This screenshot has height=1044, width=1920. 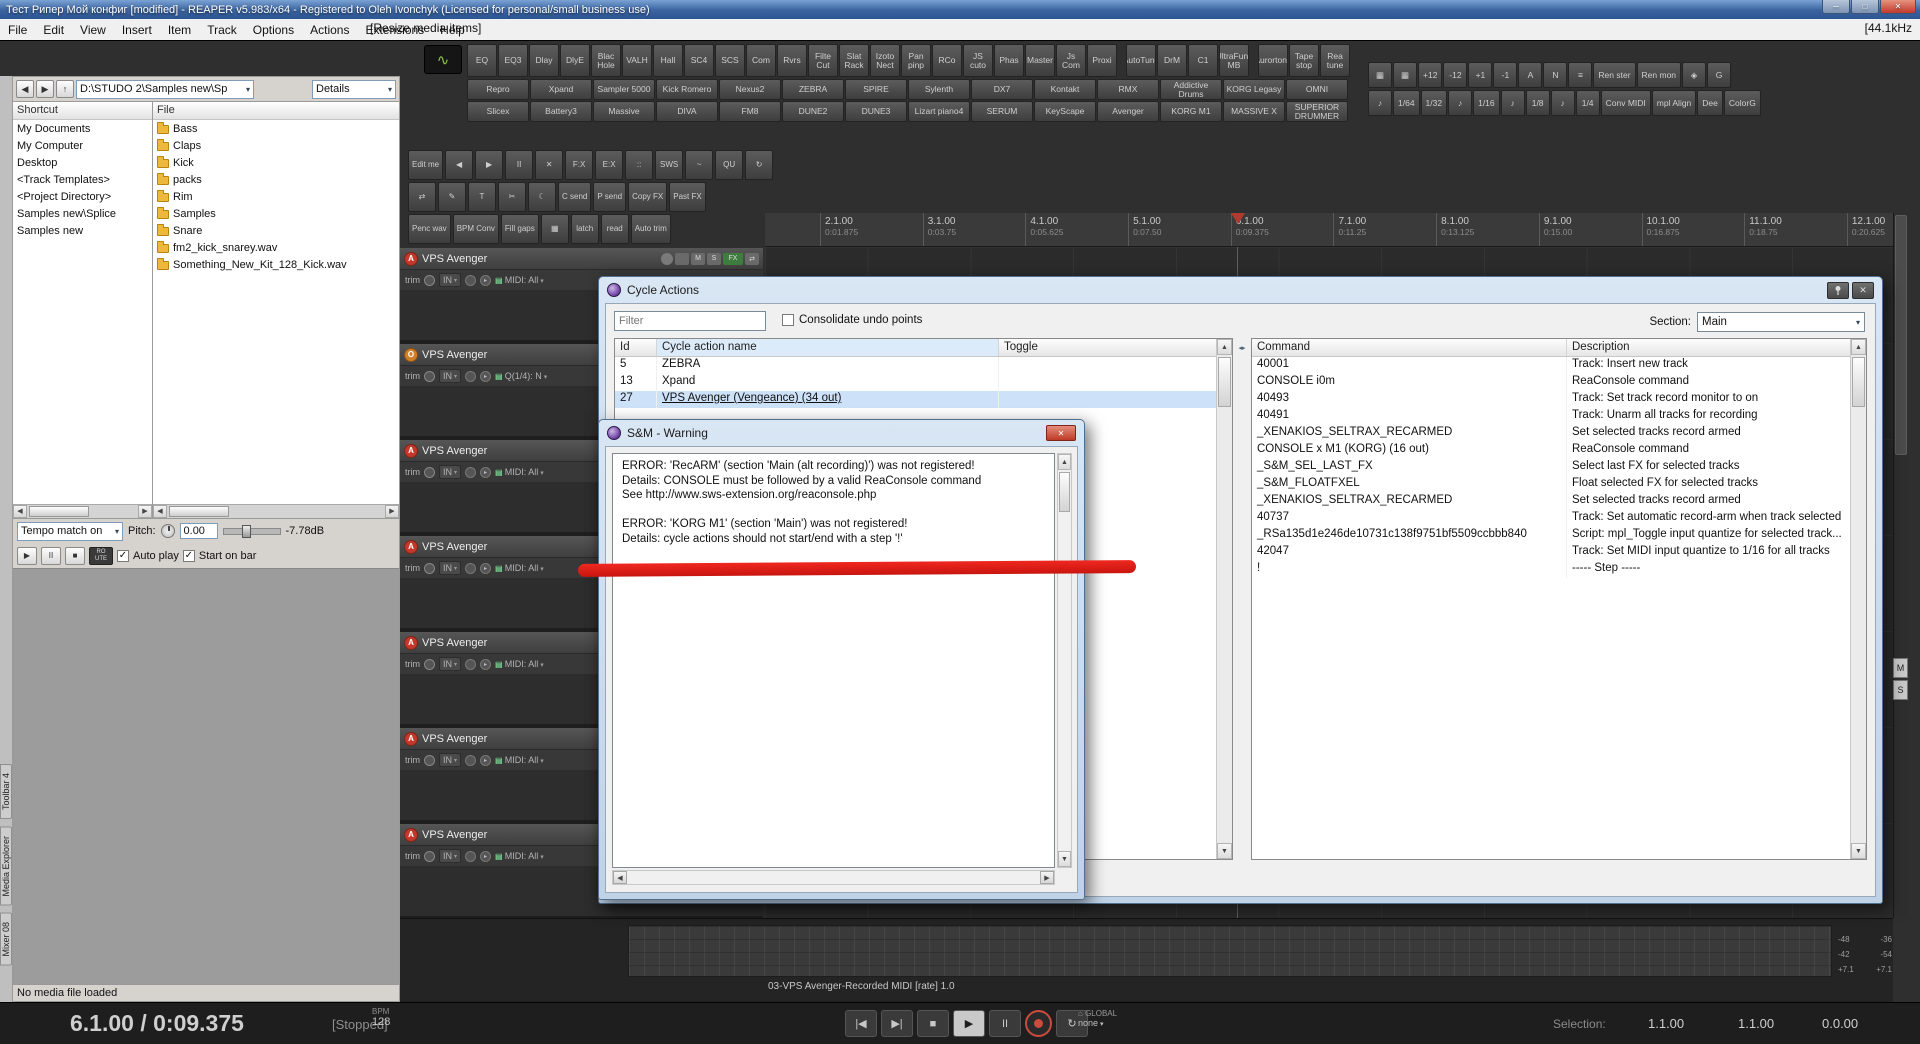 What do you see at coordinates (75, 555) in the screenshot?
I see `preview-stop-button: ■` at bounding box center [75, 555].